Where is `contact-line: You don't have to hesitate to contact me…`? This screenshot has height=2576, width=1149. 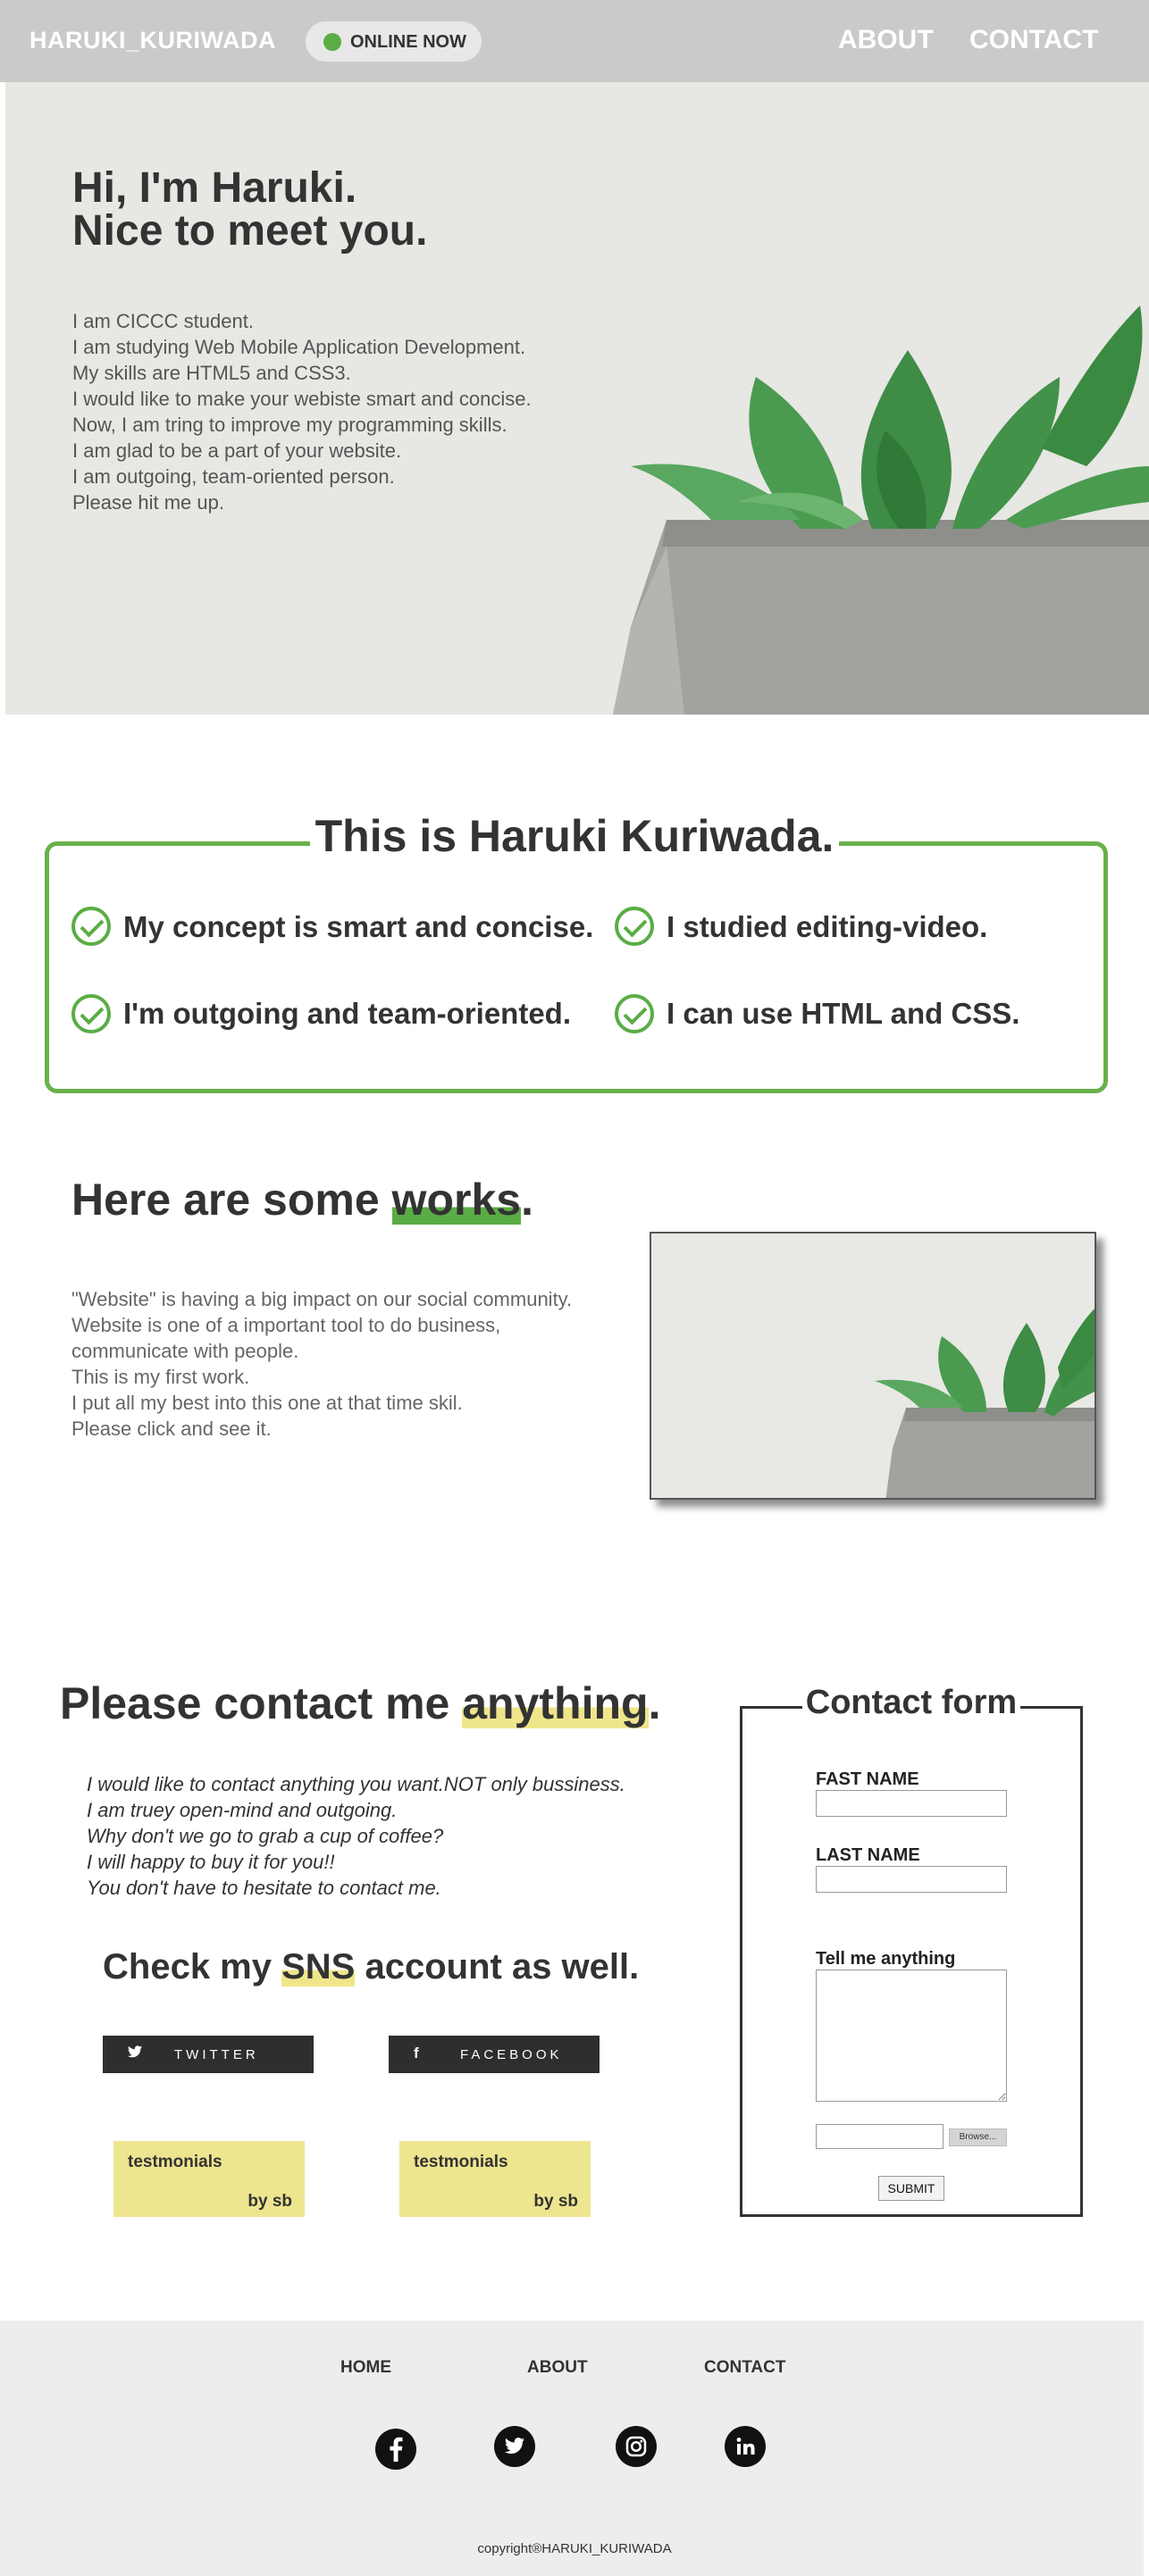
contact-line: You don't have to hesitate to contact me… is located at coordinates (264, 1888).